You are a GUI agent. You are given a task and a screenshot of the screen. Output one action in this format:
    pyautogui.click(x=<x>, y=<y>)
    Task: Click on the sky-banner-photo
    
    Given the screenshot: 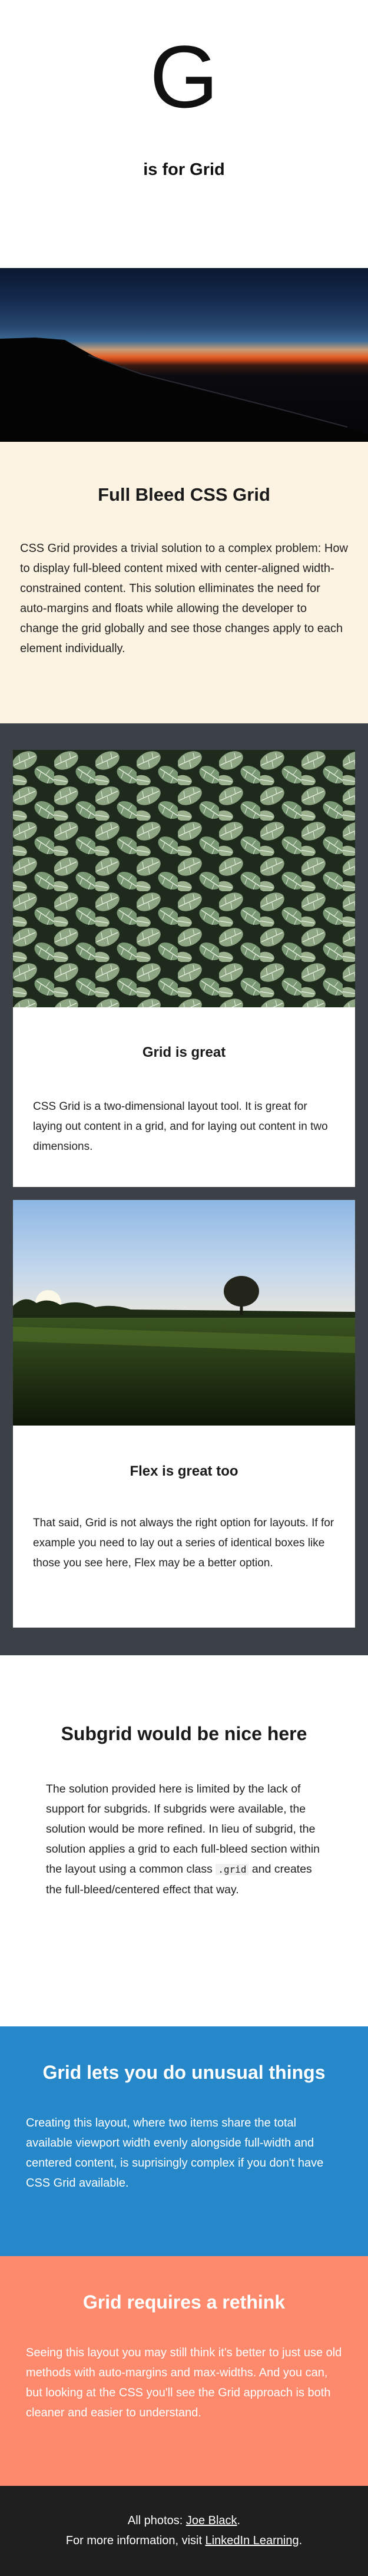 What is the action you would take?
    pyautogui.click(x=184, y=355)
    